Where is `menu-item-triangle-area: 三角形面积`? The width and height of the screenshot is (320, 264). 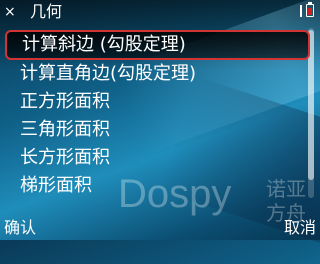 menu-item-triangle-area: 三角形面积 is located at coordinates (160, 130).